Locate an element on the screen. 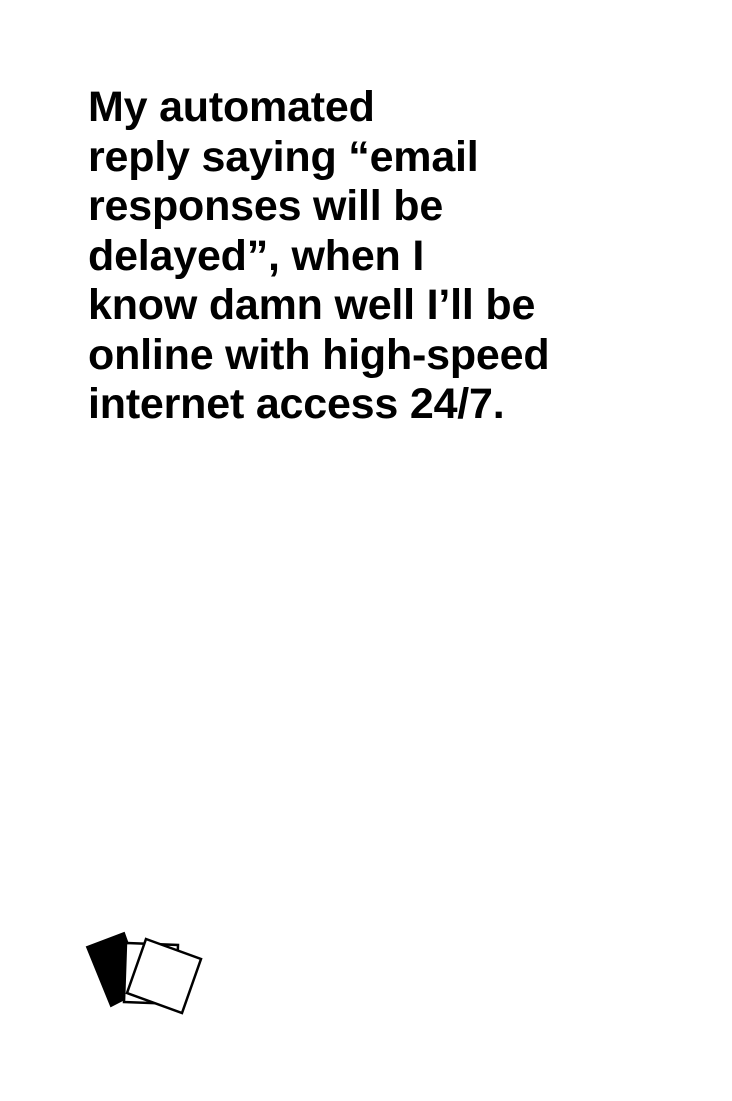  card-text-line: know damn well I’ll be is located at coordinates (312, 305).